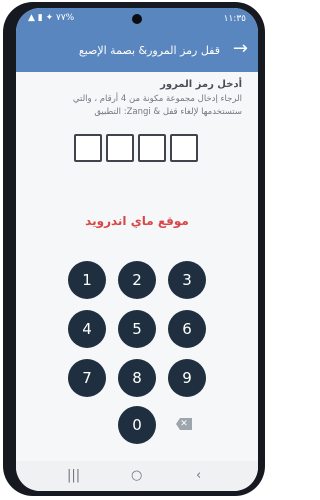 The height and width of the screenshot is (500, 320). Describe the element at coordinates (240, 48) in the screenshot. I see `arrow-right-icon: →` at that location.